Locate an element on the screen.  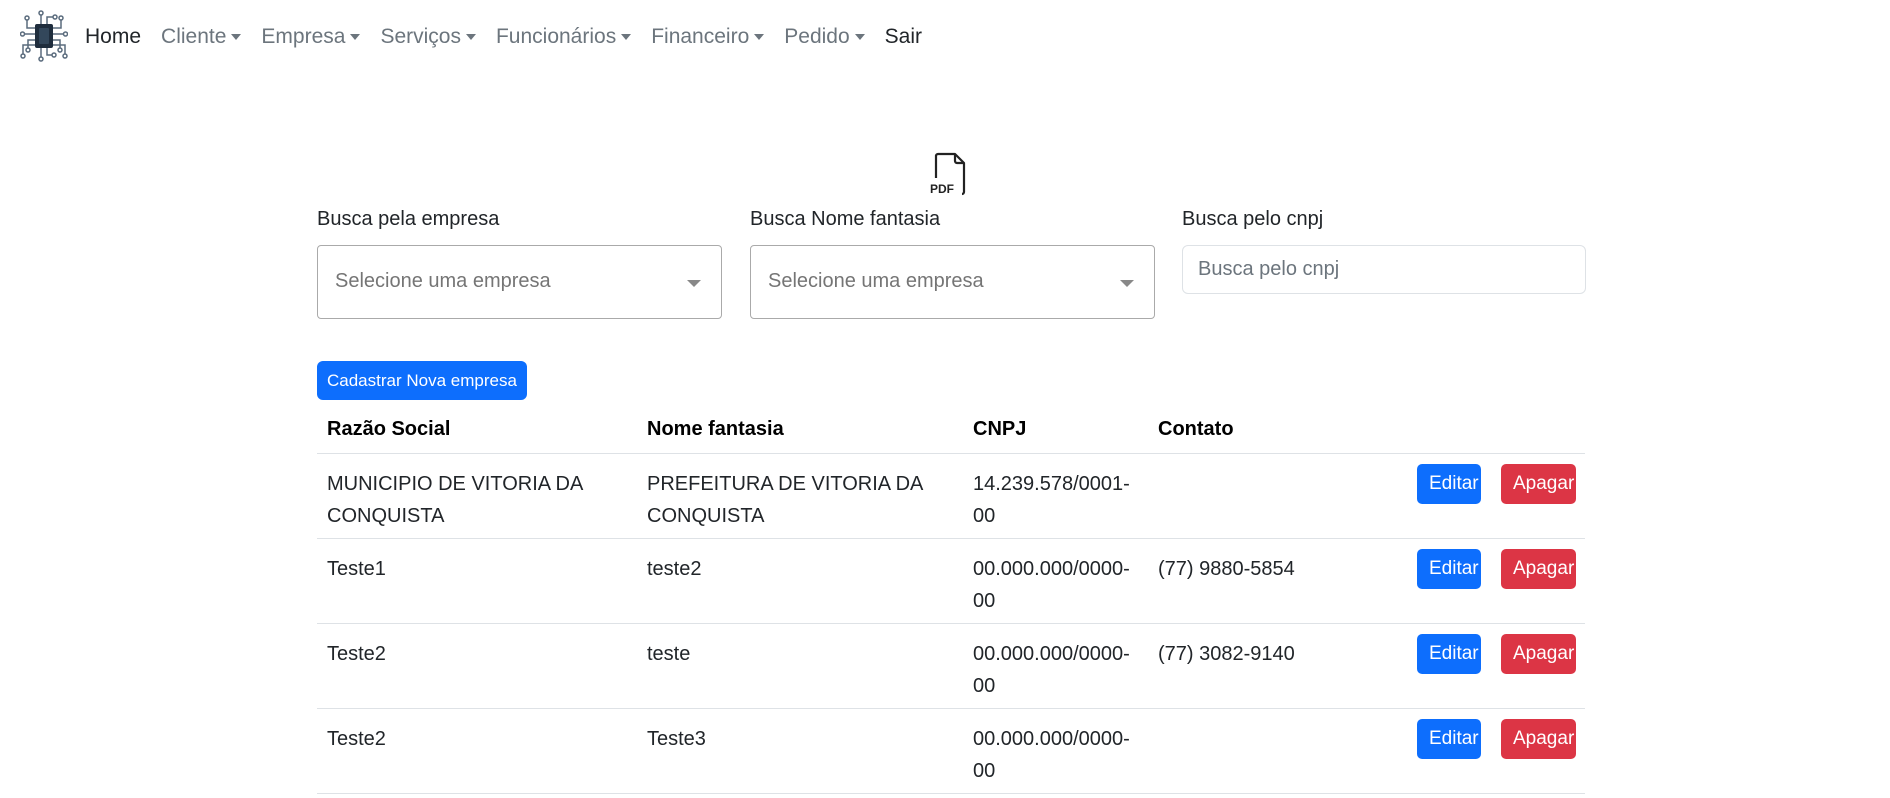
header-contato: Contato is located at coordinates (1196, 429).